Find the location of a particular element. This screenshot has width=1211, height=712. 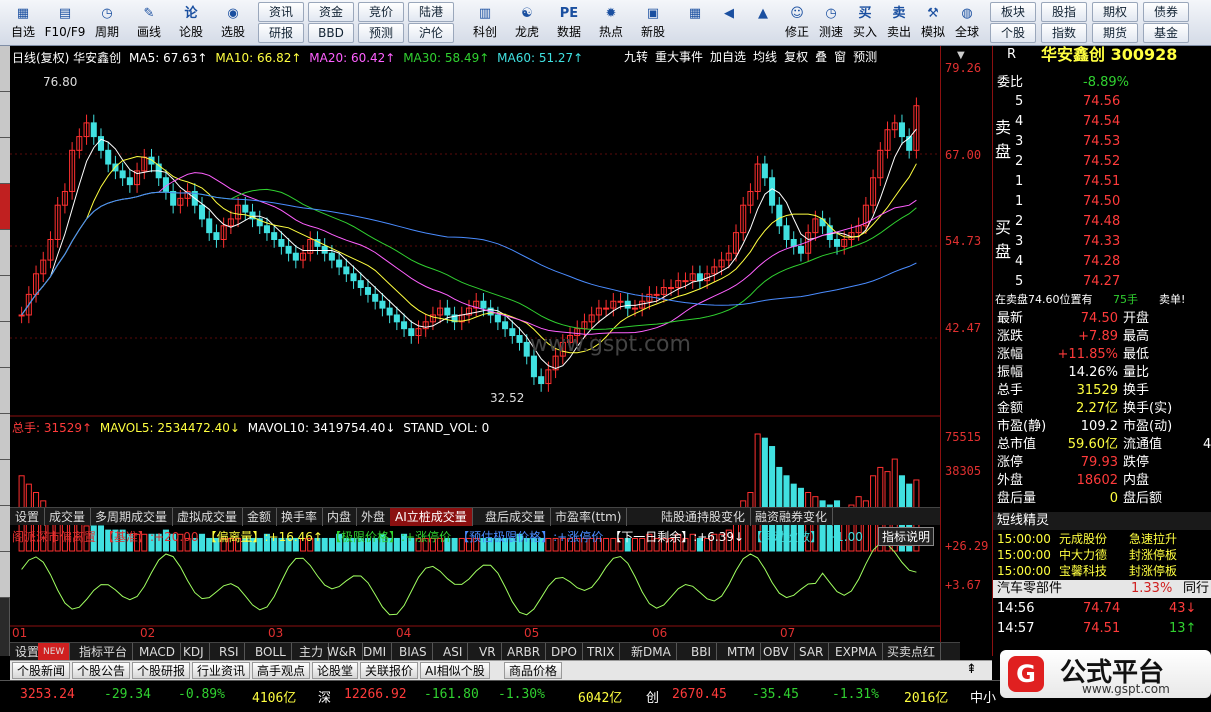

side-tab-active is located at coordinates (5, 207).